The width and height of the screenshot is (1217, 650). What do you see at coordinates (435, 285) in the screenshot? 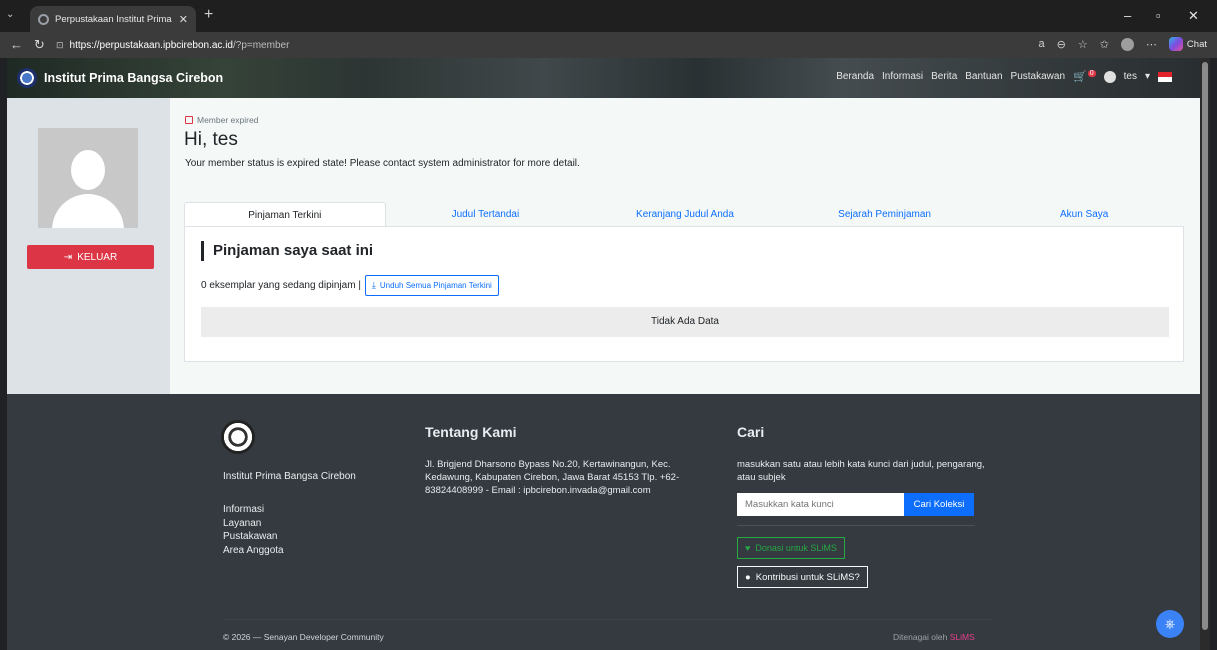
I see `download-loans-label: Unduh Semua Pinjaman Terkini` at bounding box center [435, 285].